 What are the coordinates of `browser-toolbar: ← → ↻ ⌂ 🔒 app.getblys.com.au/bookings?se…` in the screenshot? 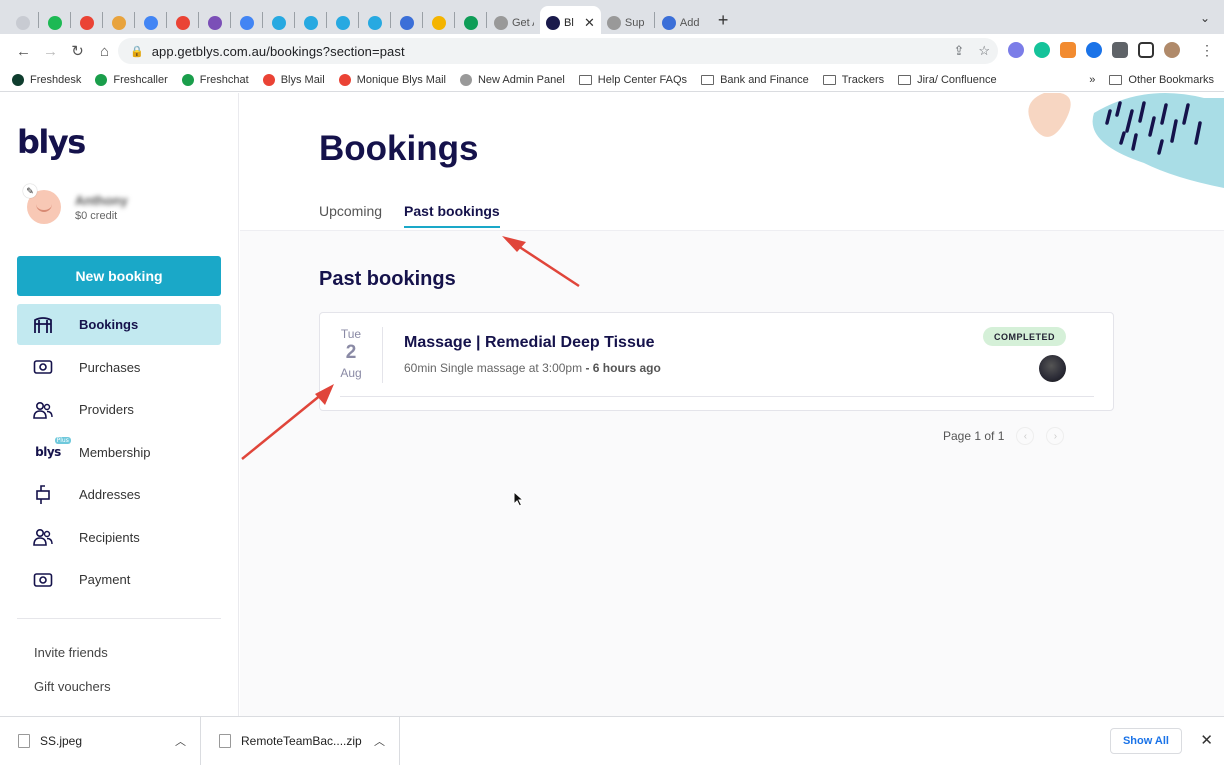 It's located at (612, 51).